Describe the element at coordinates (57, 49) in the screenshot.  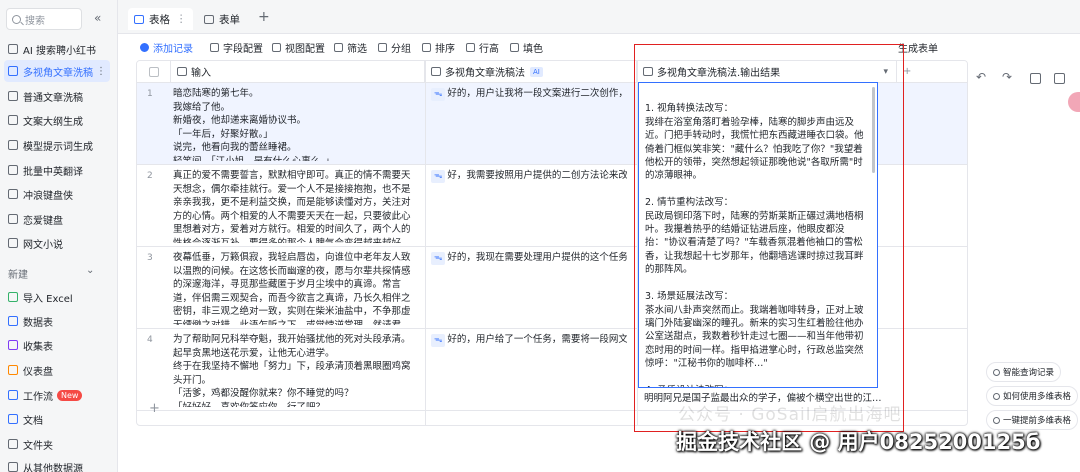
I see `sidebar-item-ai-search: AI 搜索聘小红书` at that location.